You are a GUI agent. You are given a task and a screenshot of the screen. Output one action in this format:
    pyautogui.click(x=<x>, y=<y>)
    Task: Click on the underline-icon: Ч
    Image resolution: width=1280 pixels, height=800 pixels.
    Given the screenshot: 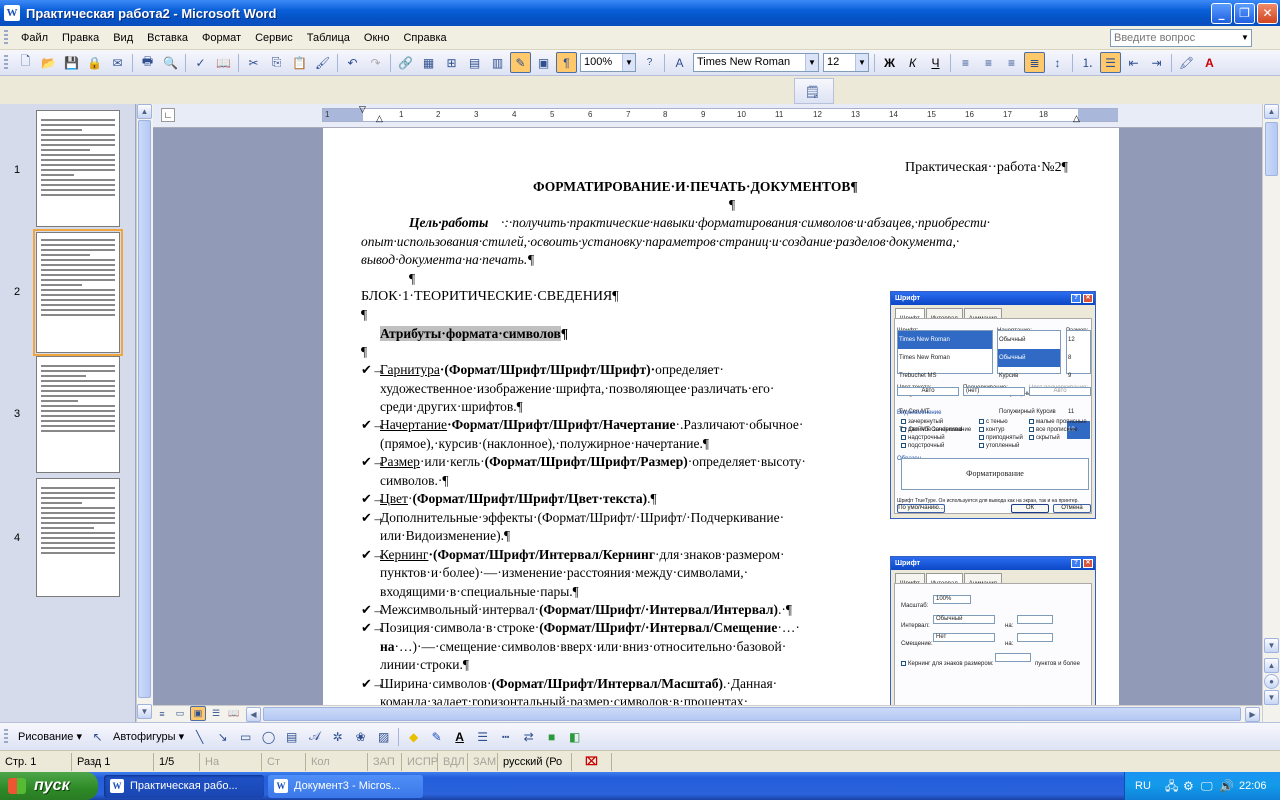 What is the action you would take?
    pyautogui.click(x=935, y=62)
    